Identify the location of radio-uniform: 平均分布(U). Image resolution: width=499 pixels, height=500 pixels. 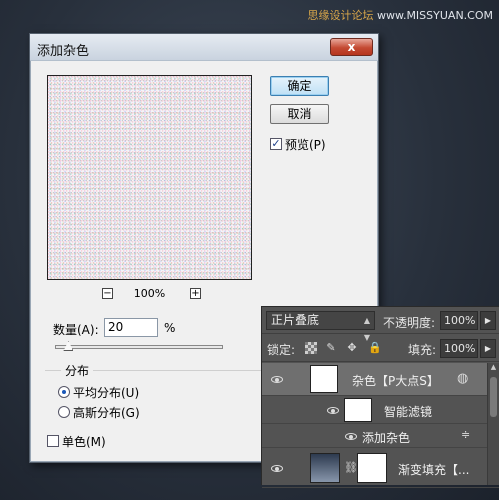
(99, 392).